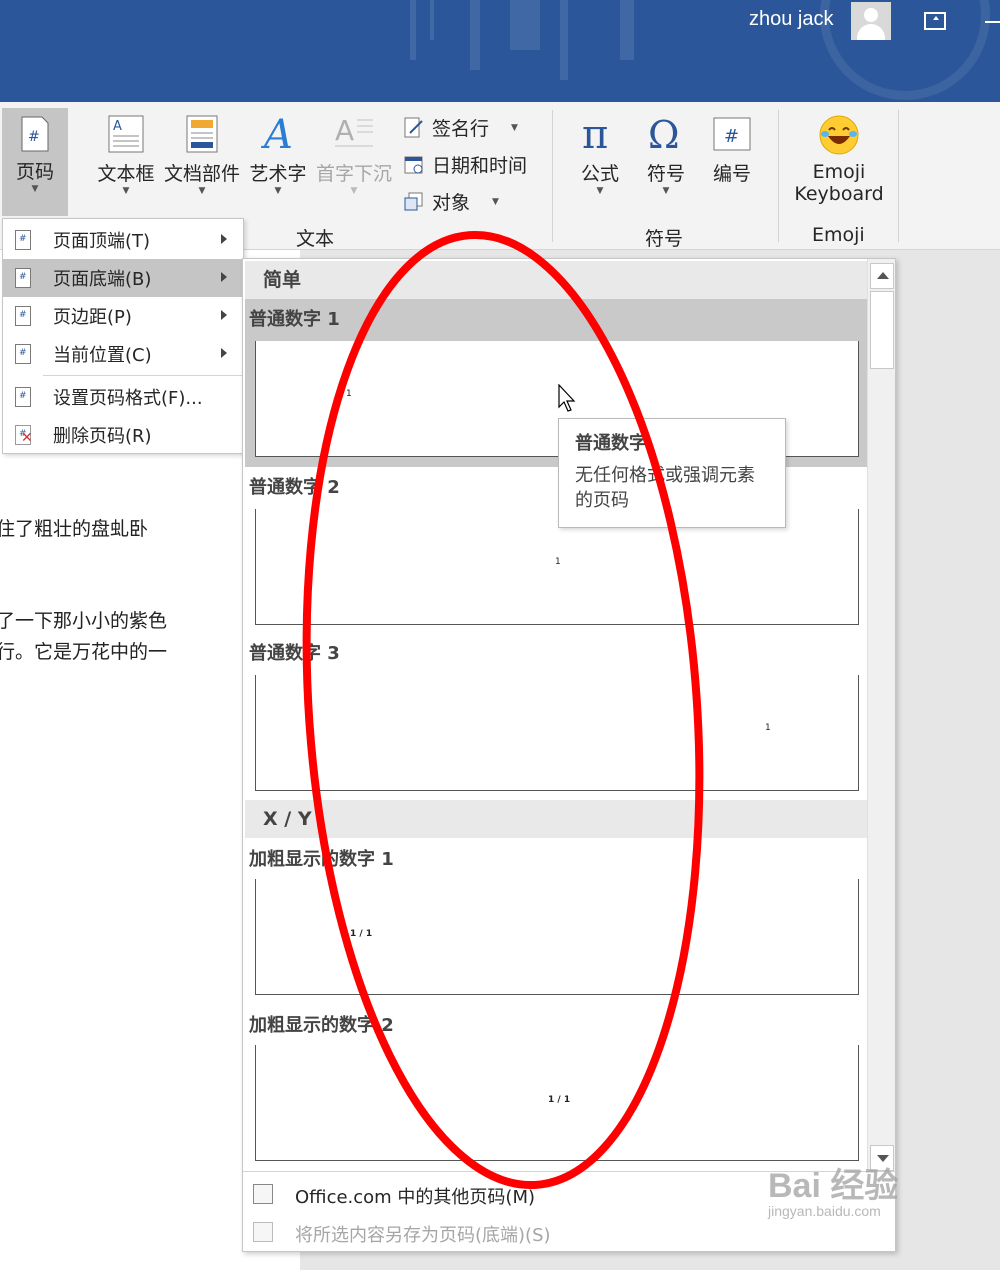 The height and width of the screenshot is (1270, 1000). I want to click on gallery-item-title: 加粗显示的数字 1, so click(321, 859).